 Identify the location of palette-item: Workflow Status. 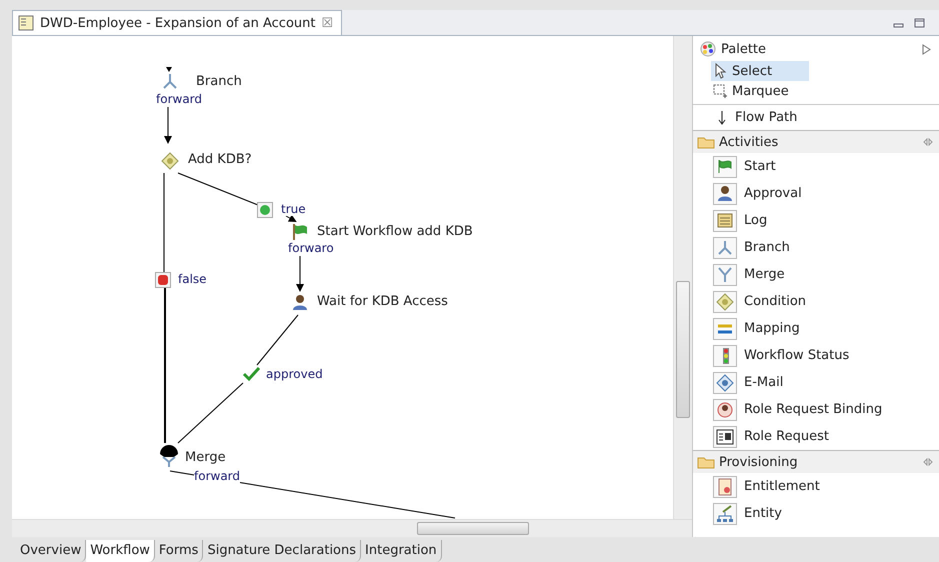
(816, 355).